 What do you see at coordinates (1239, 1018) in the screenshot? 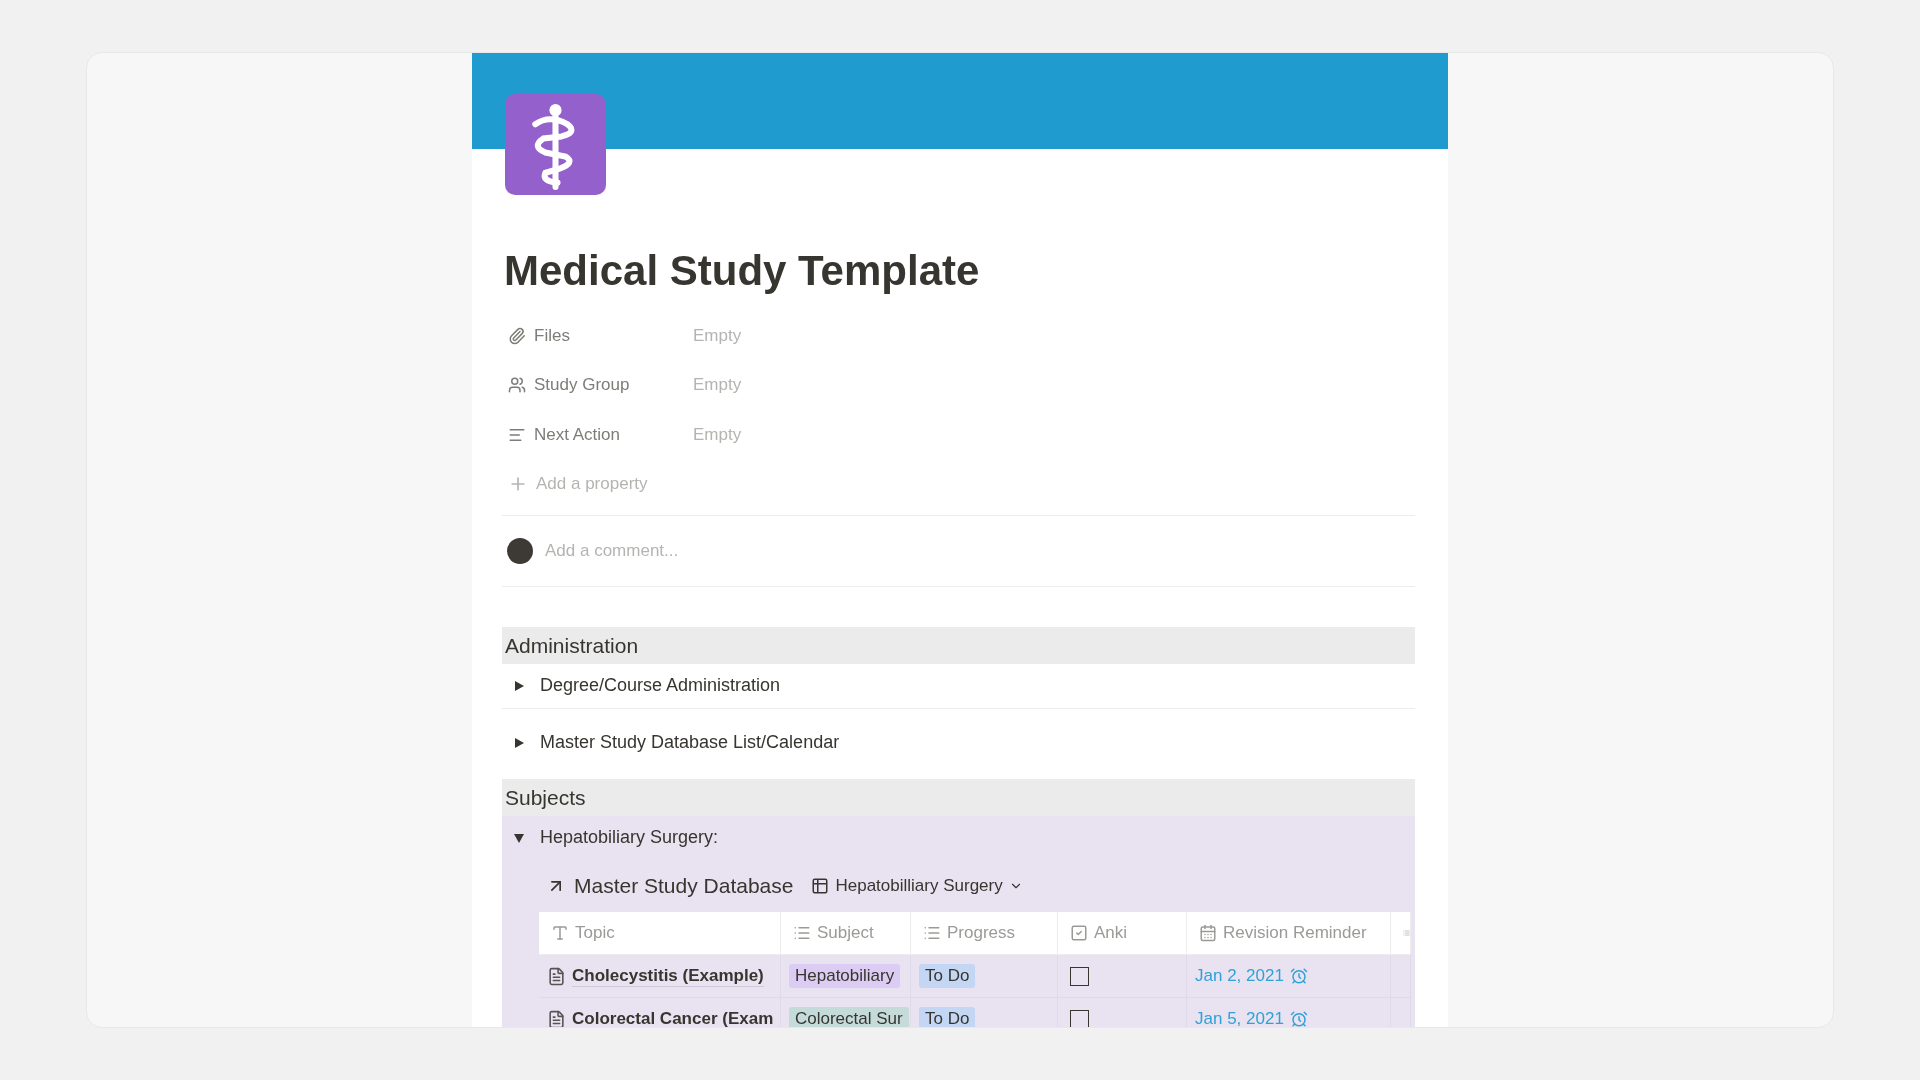
I see `date-text: Jan 5, 2021` at bounding box center [1239, 1018].